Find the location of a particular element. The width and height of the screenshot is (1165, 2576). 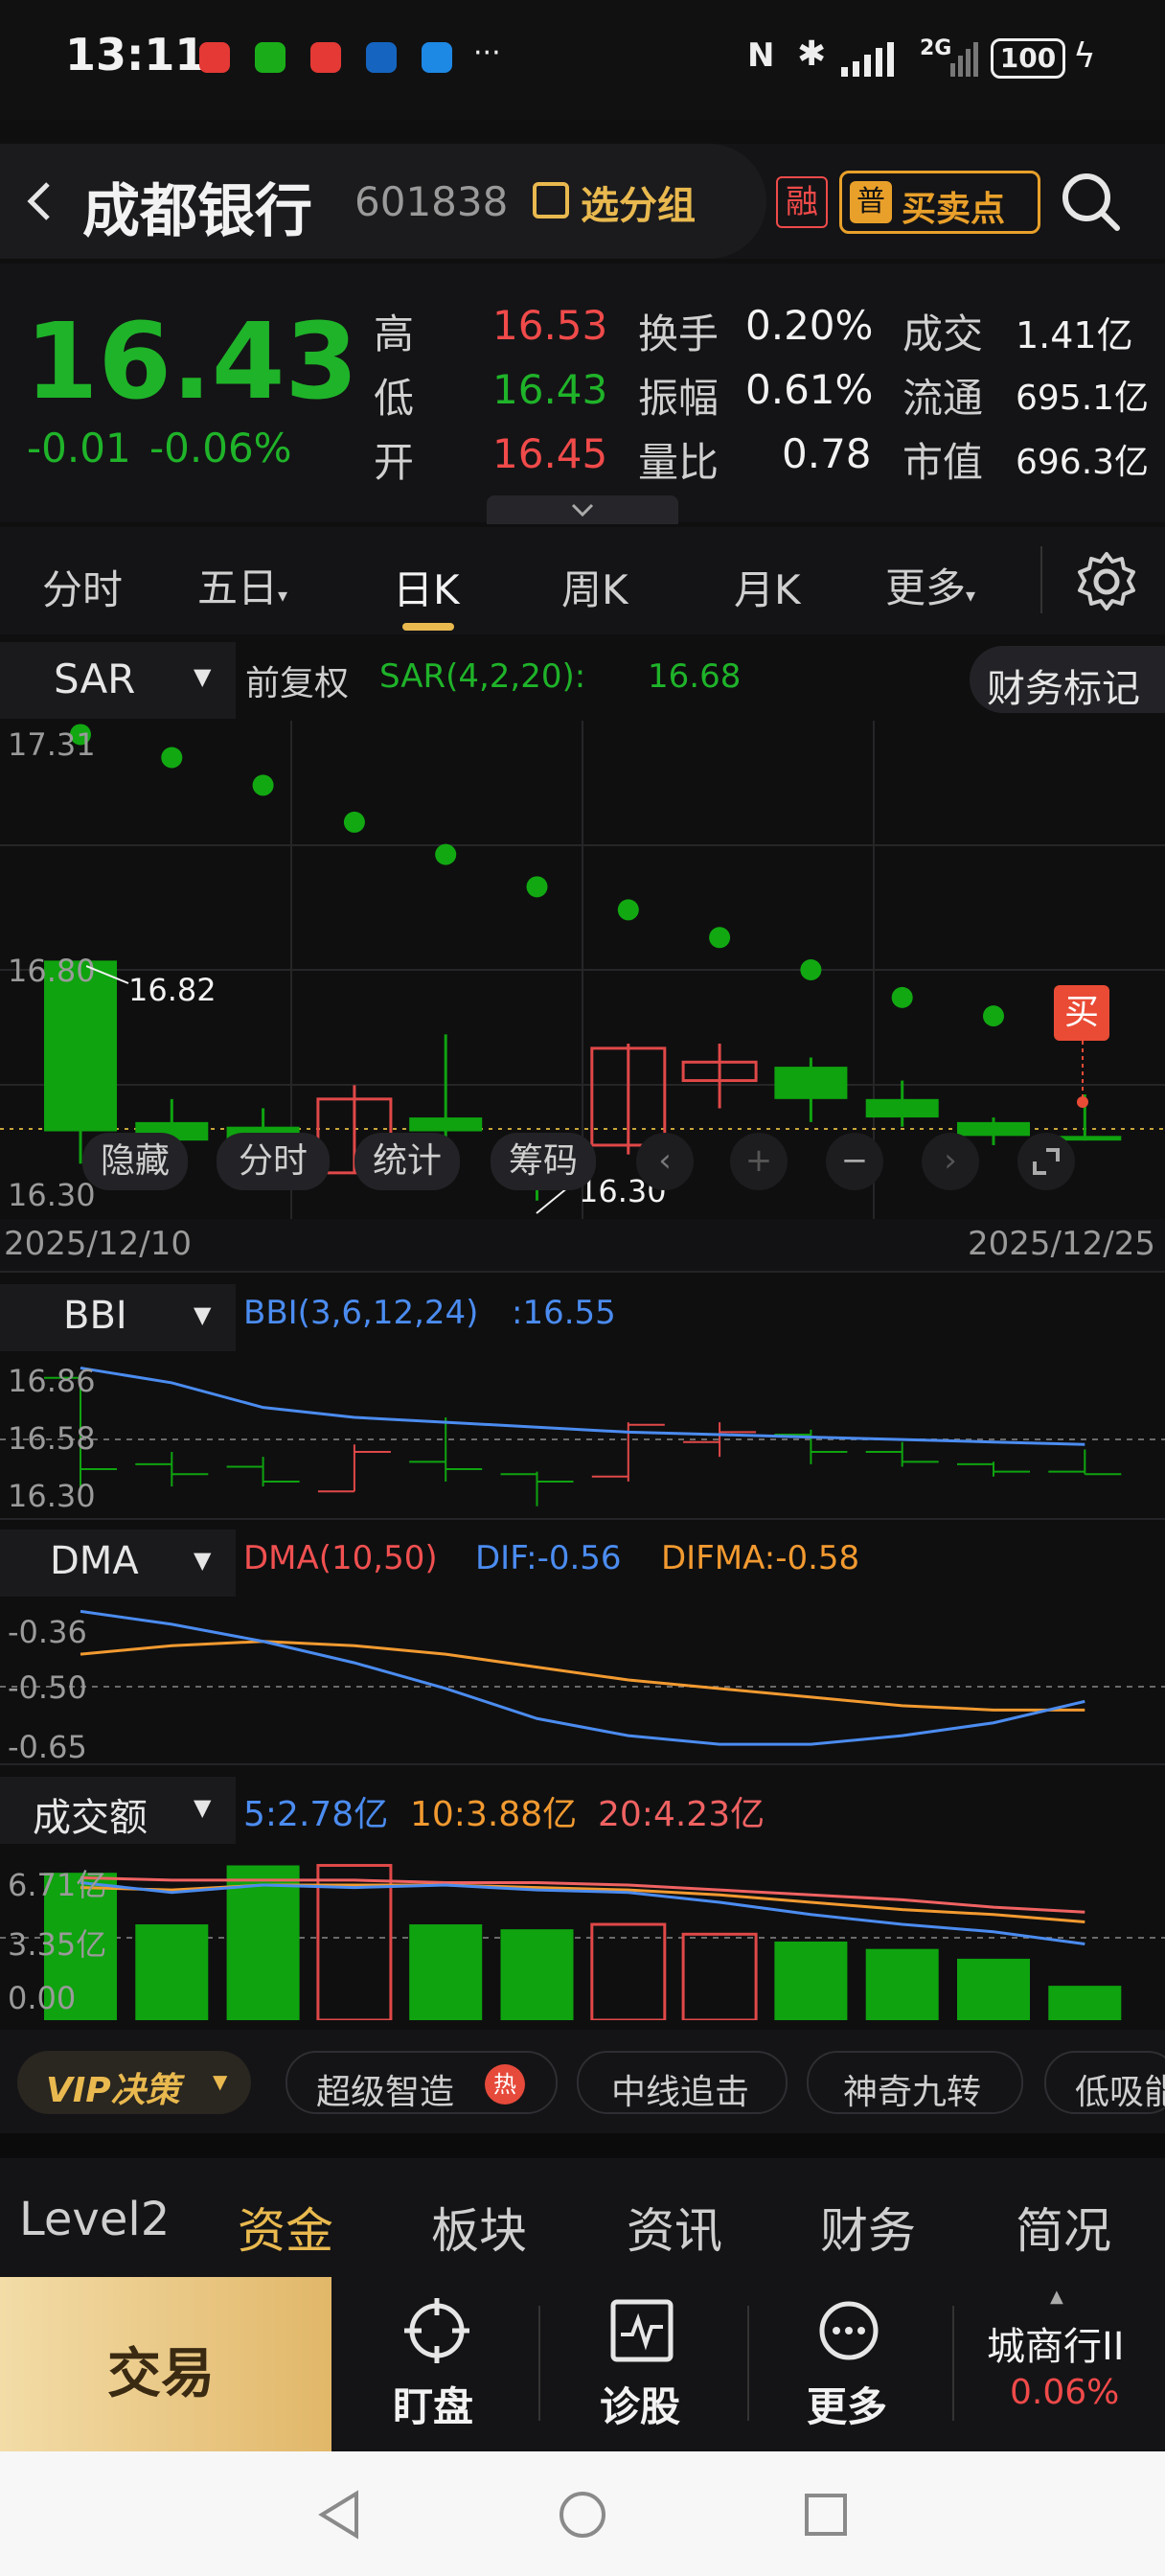

tab-funds: 资金 is located at coordinates (286, 2227).